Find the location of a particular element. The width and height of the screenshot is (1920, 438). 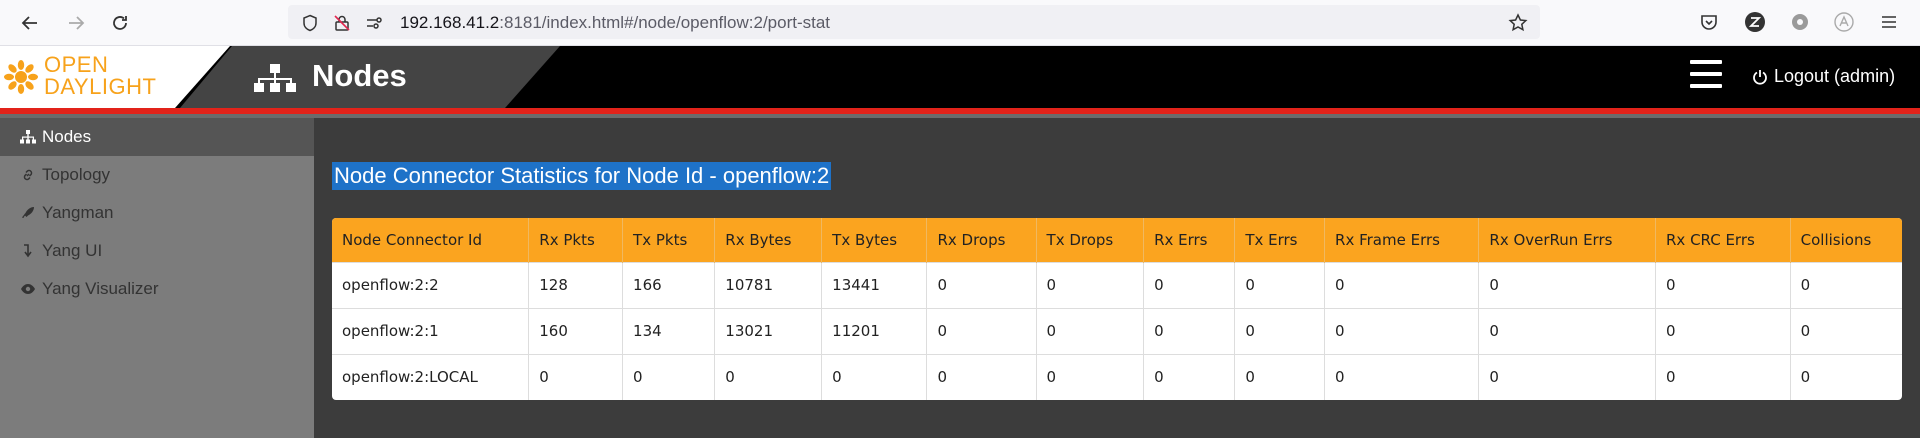

sidebar-item-yang-ui: Yang UI is located at coordinates (157, 251).